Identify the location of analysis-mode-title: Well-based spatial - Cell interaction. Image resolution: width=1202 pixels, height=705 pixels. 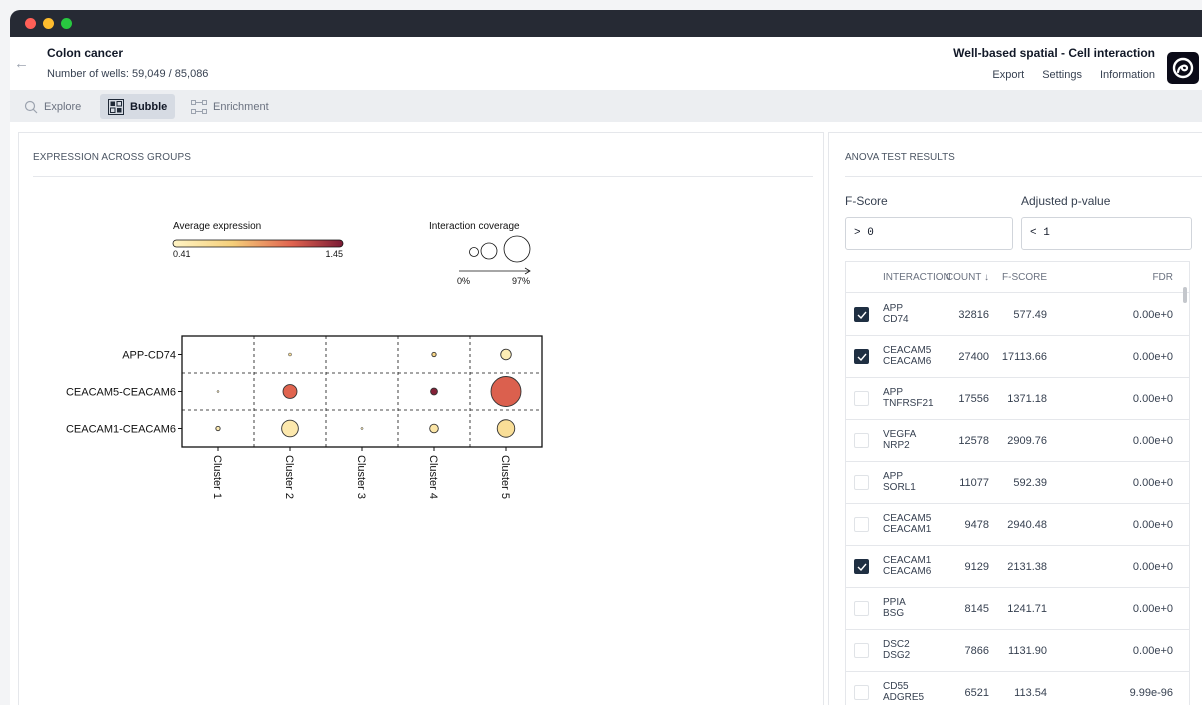
(1054, 53).